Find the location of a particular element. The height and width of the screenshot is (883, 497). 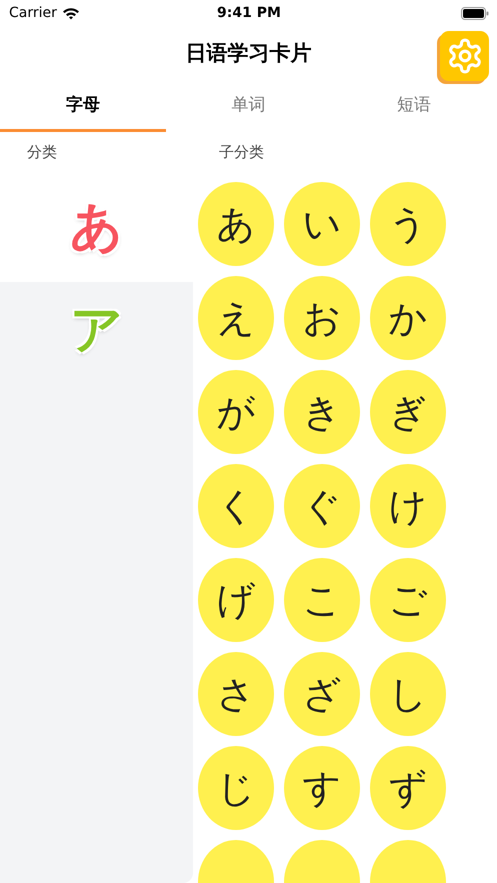

kana-card: す is located at coordinates (322, 788).